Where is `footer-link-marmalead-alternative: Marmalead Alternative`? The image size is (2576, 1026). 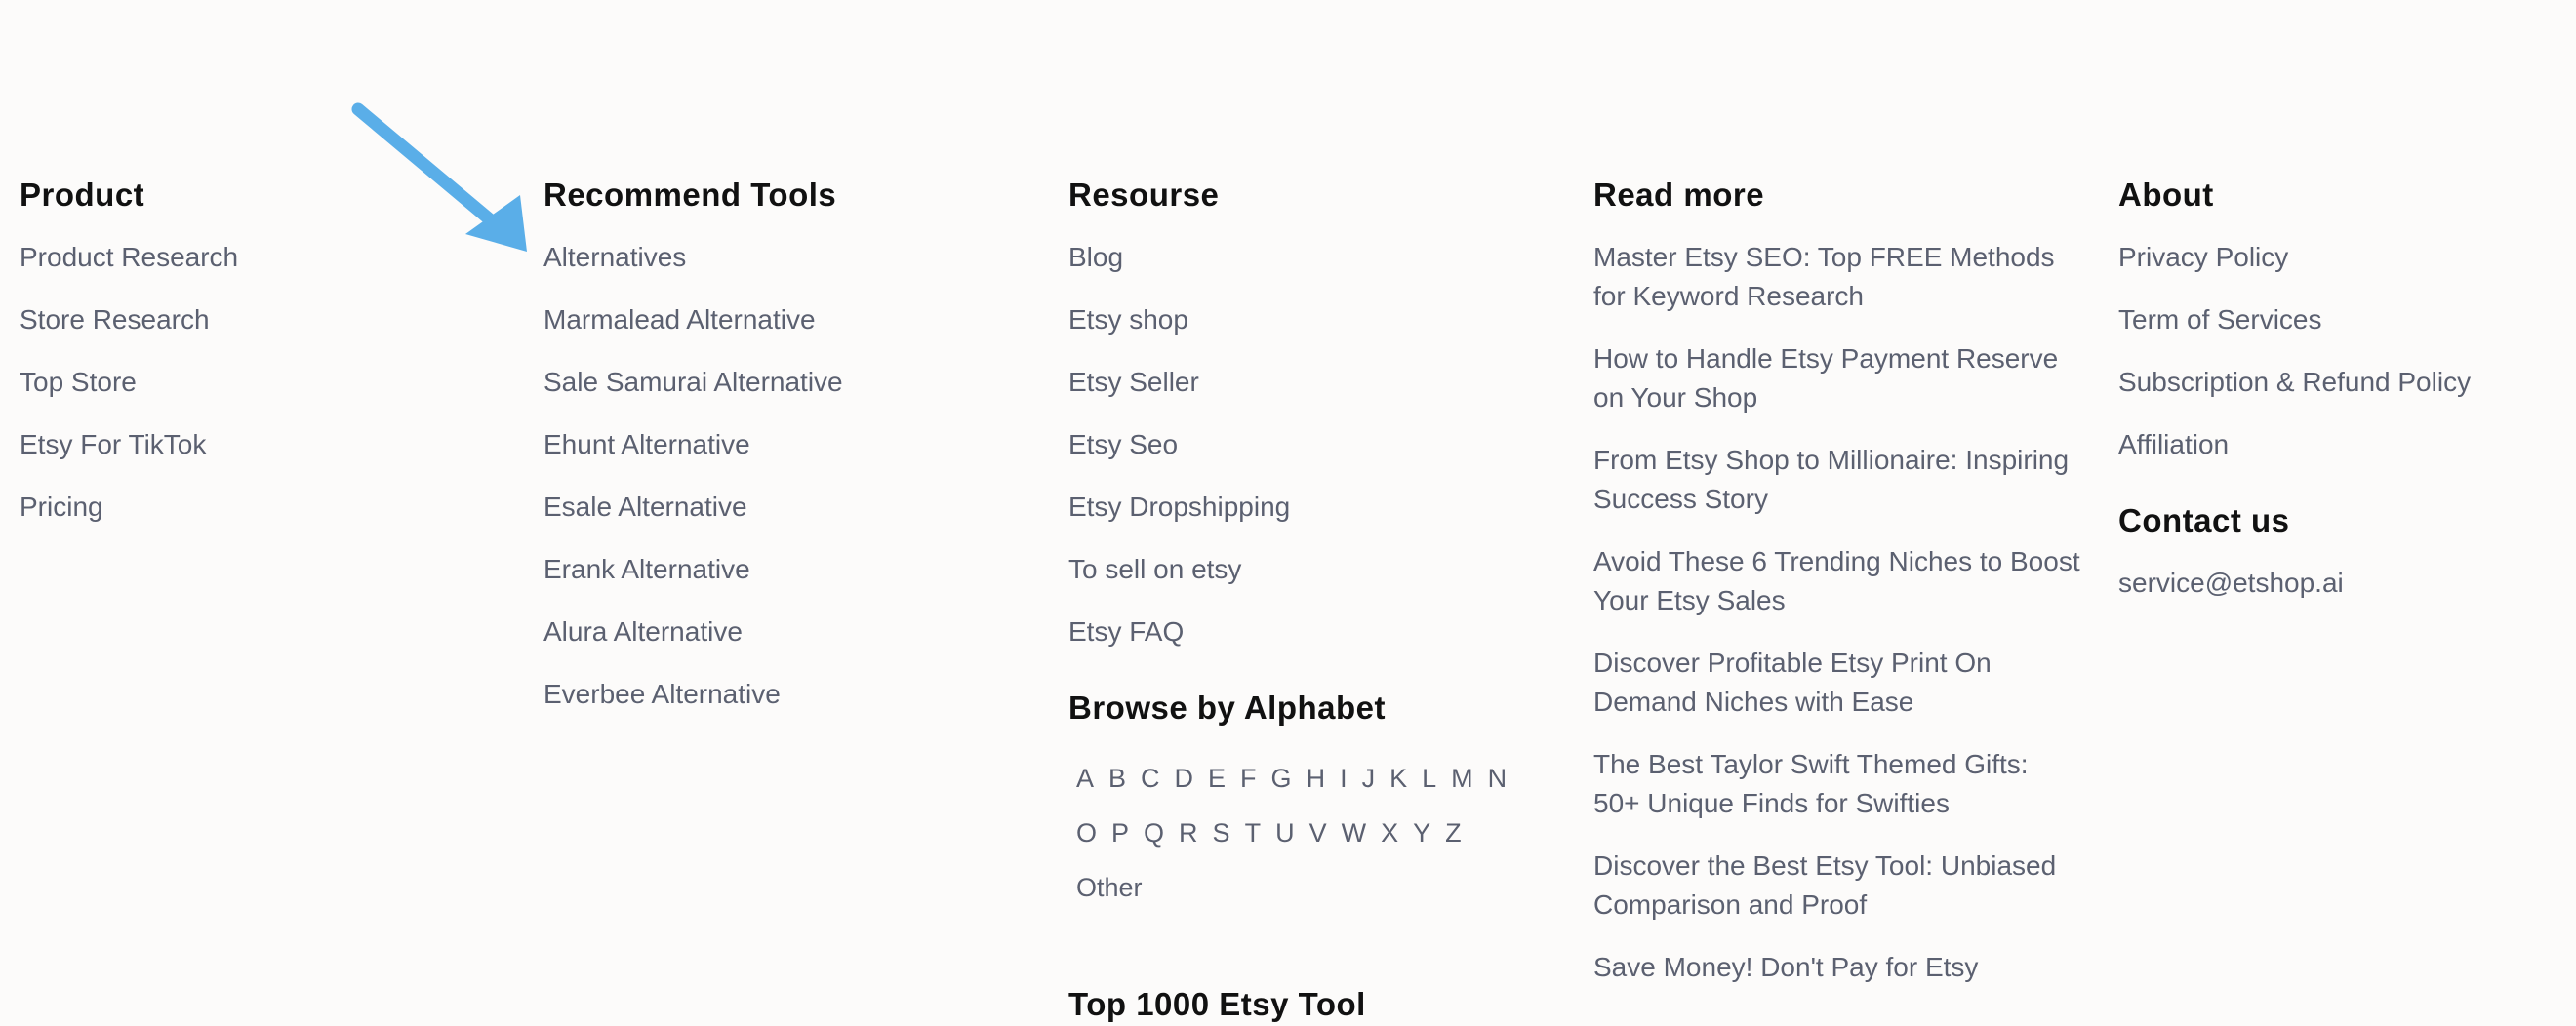
footer-link-marmalead-alternative: Marmalead Alternative is located at coordinates (787, 319).